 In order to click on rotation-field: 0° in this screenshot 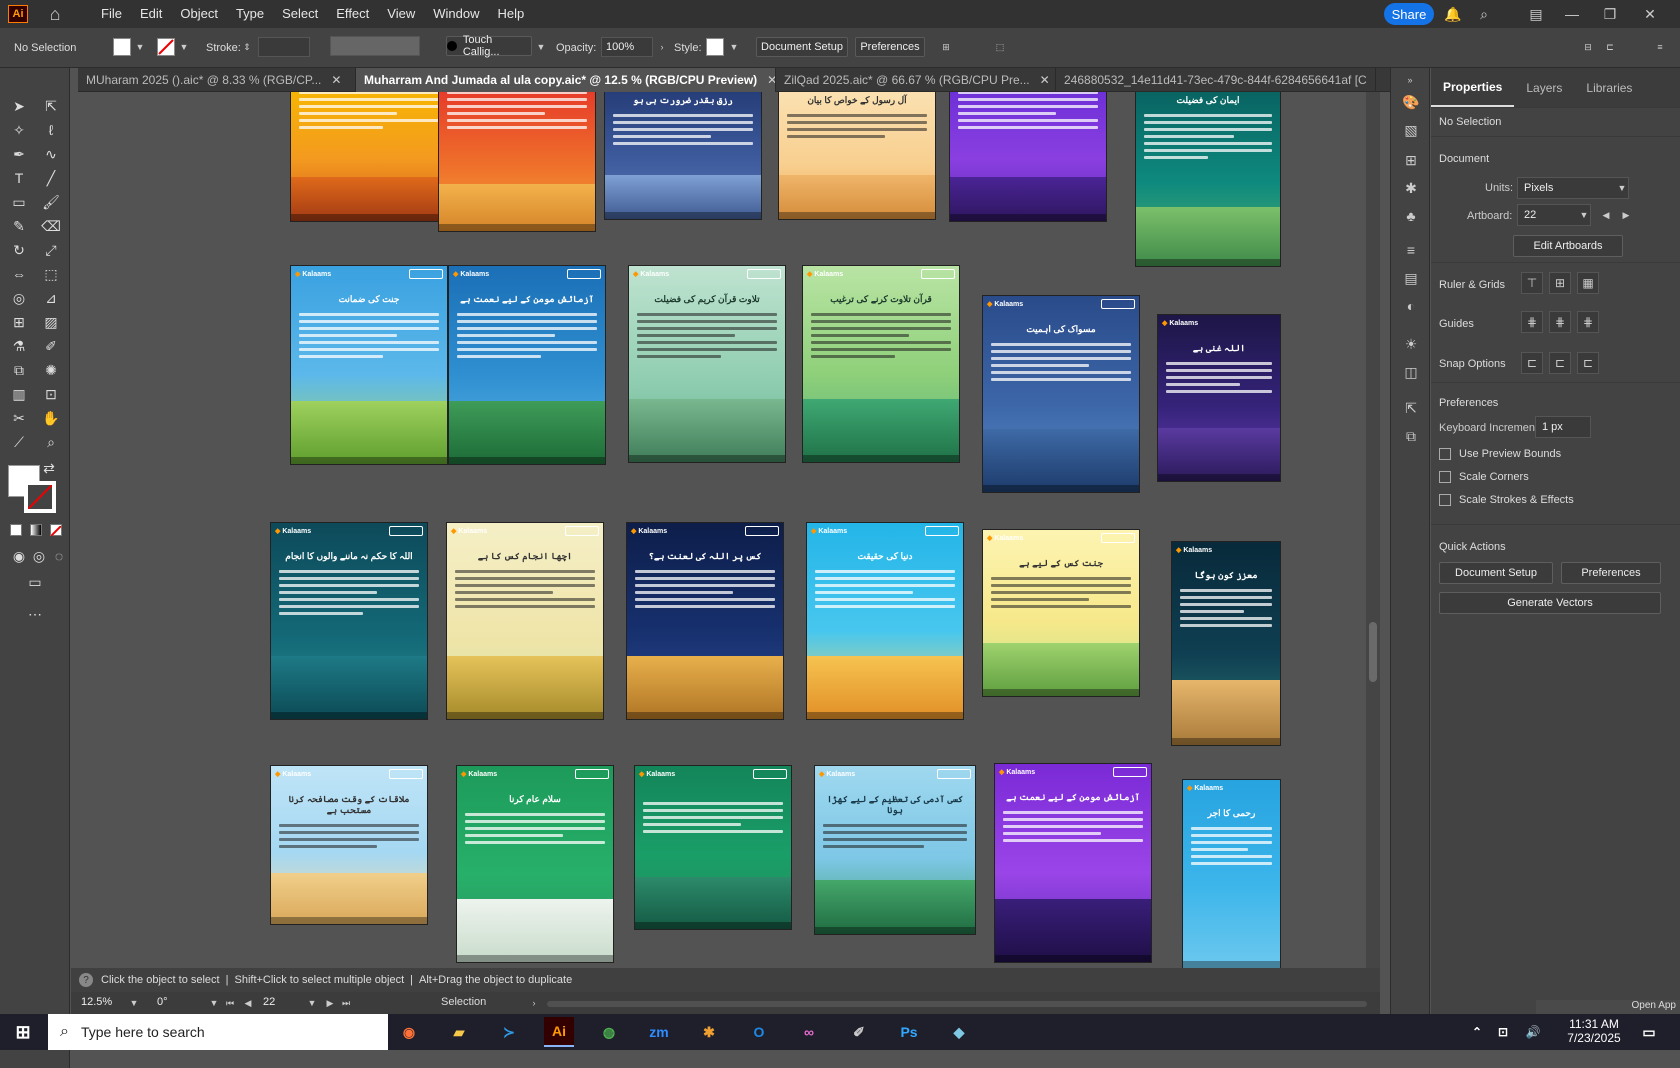, I will do `click(181, 1003)`.